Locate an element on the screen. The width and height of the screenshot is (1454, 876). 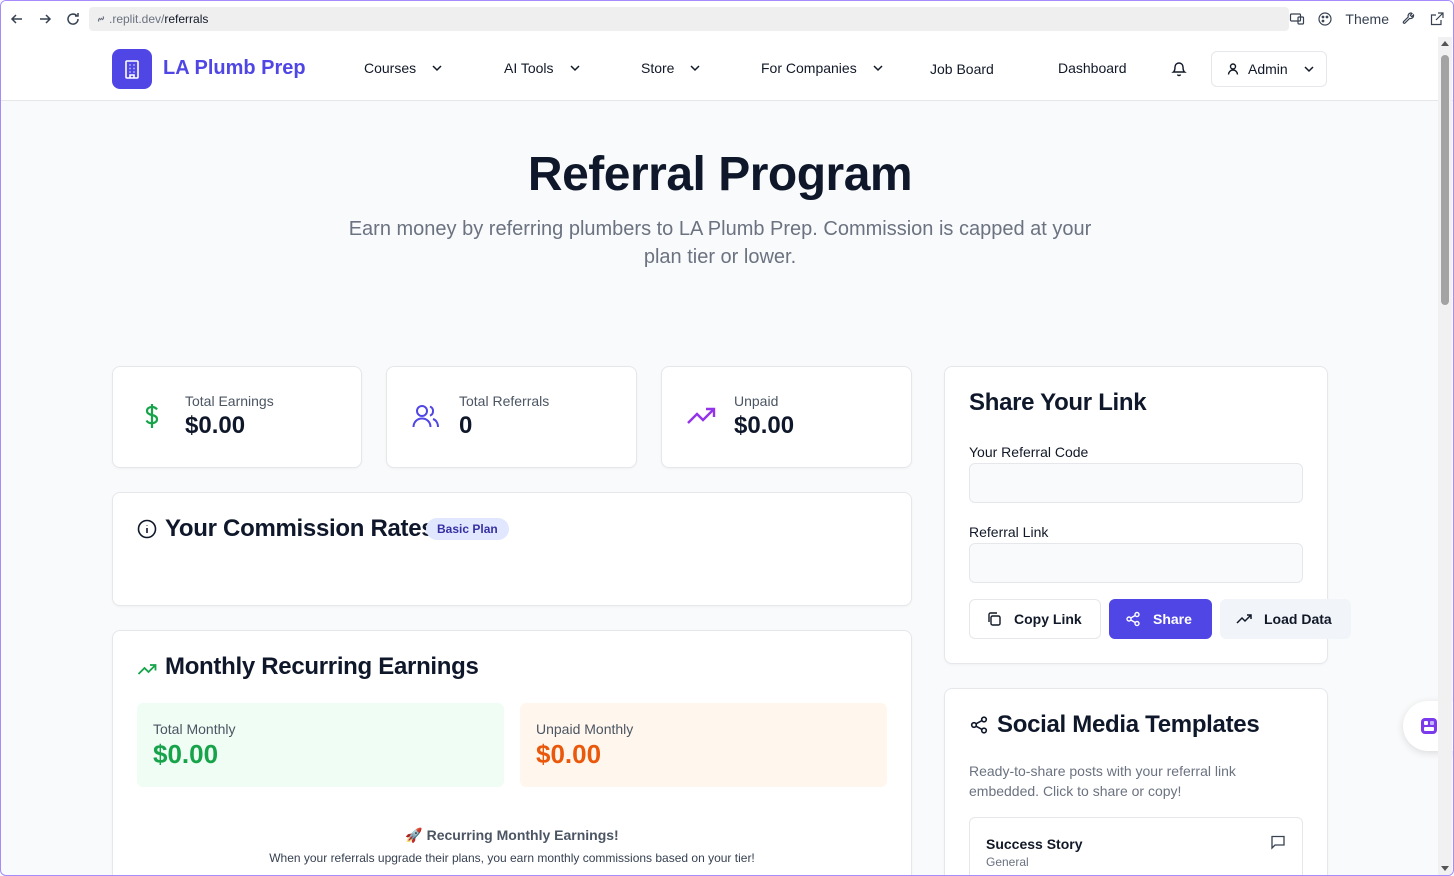
user-menu-label: Admin is located at coordinates (1268, 69).